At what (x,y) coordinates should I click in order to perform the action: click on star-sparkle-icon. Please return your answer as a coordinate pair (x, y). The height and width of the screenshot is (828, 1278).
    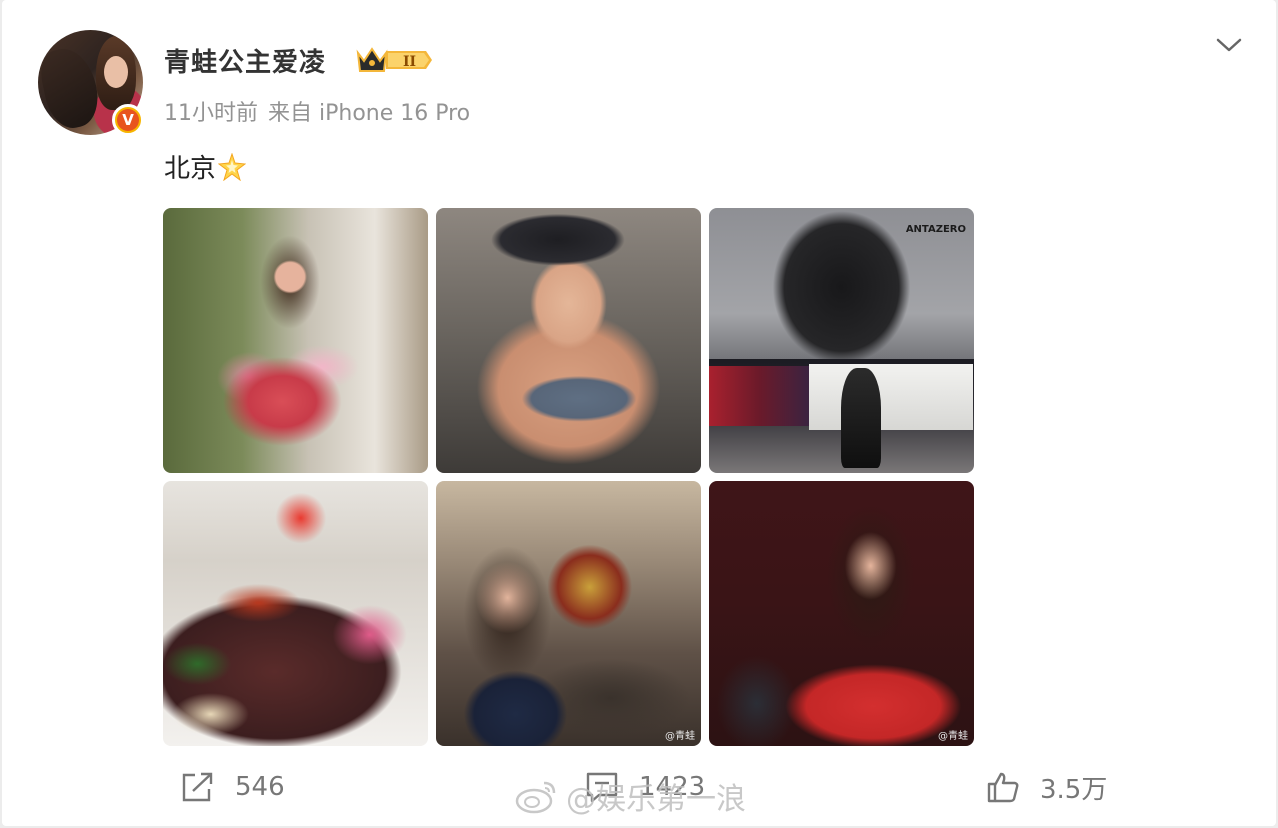
    Looking at the image, I should click on (232, 167).